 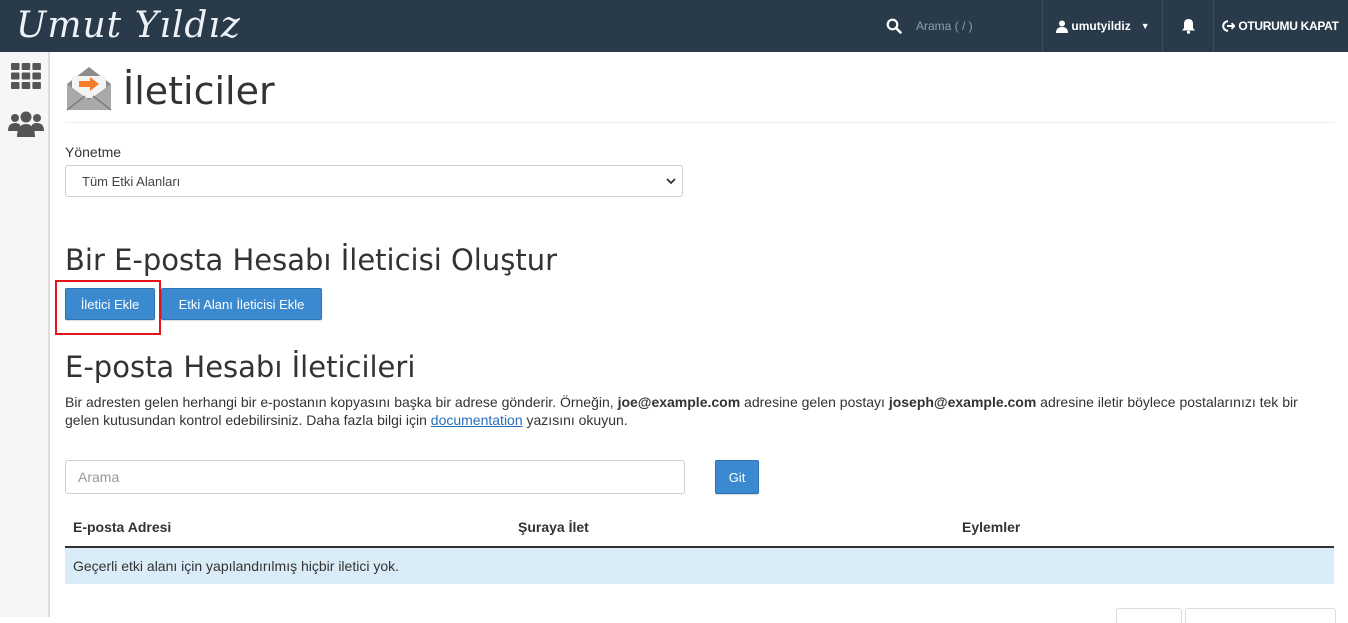 I want to click on pagination, so click(x=1260, y=615).